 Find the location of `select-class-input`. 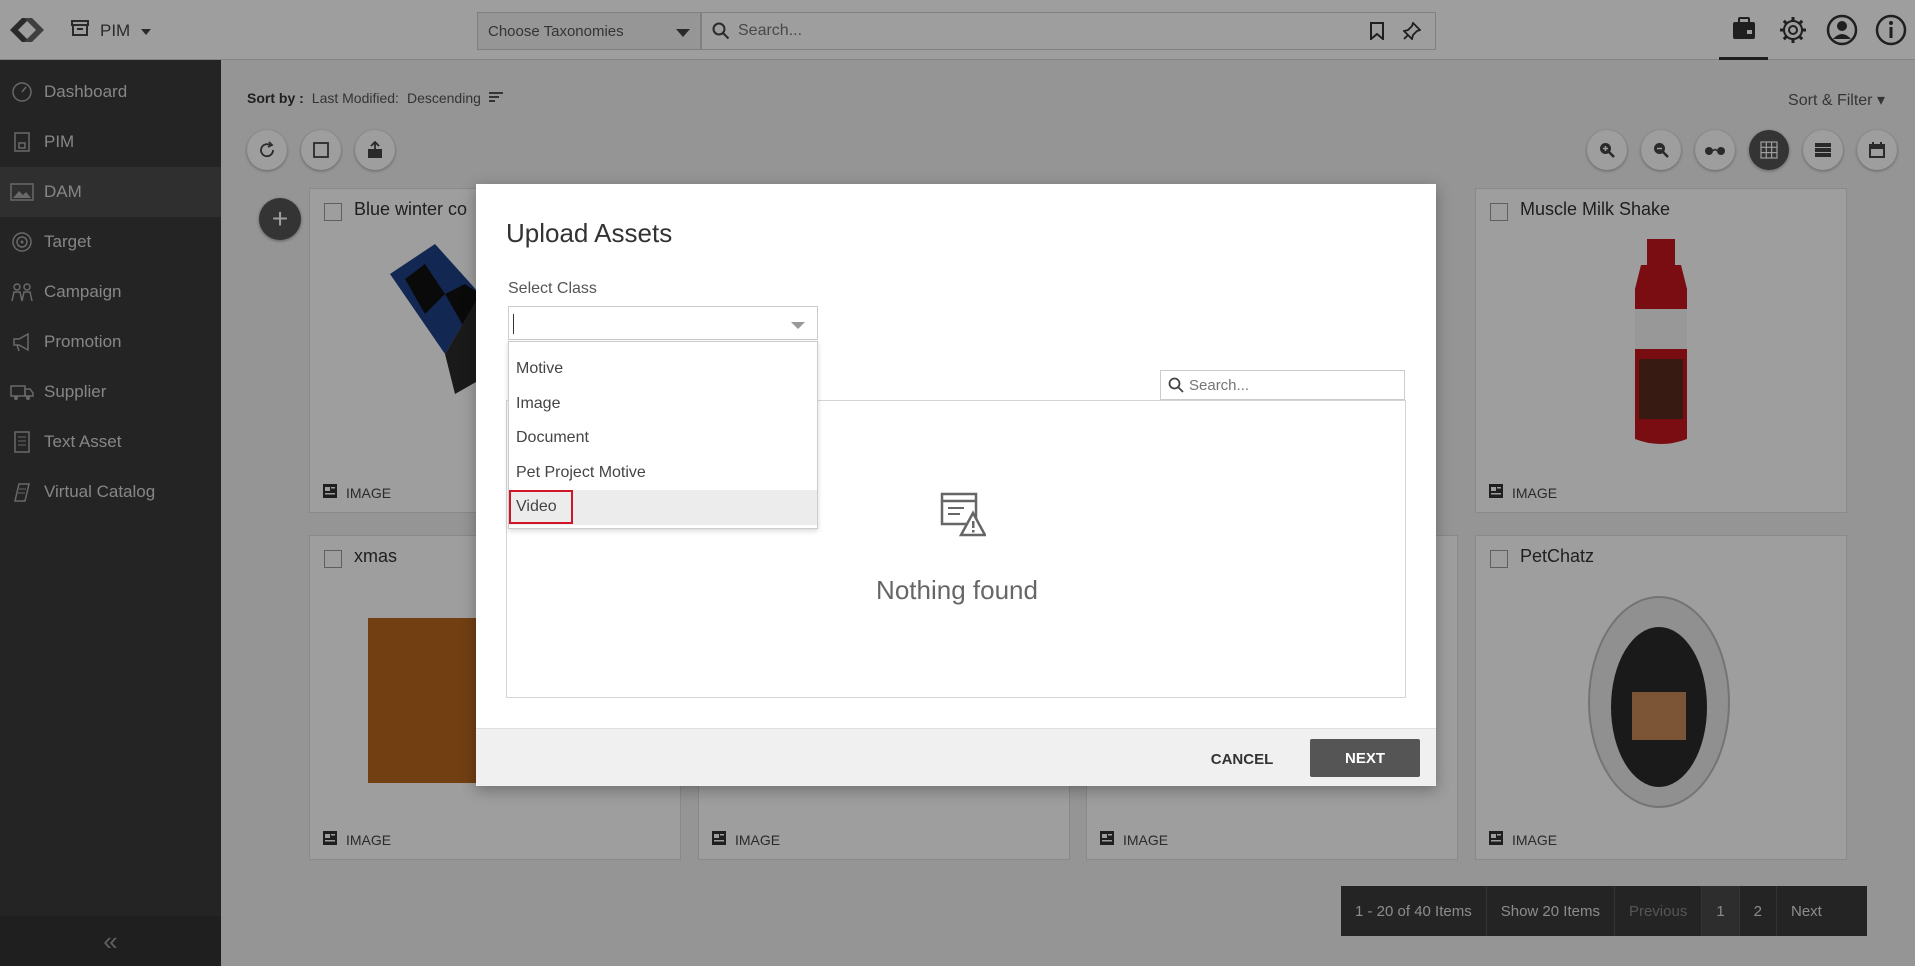

select-class-input is located at coordinates (663, 323).